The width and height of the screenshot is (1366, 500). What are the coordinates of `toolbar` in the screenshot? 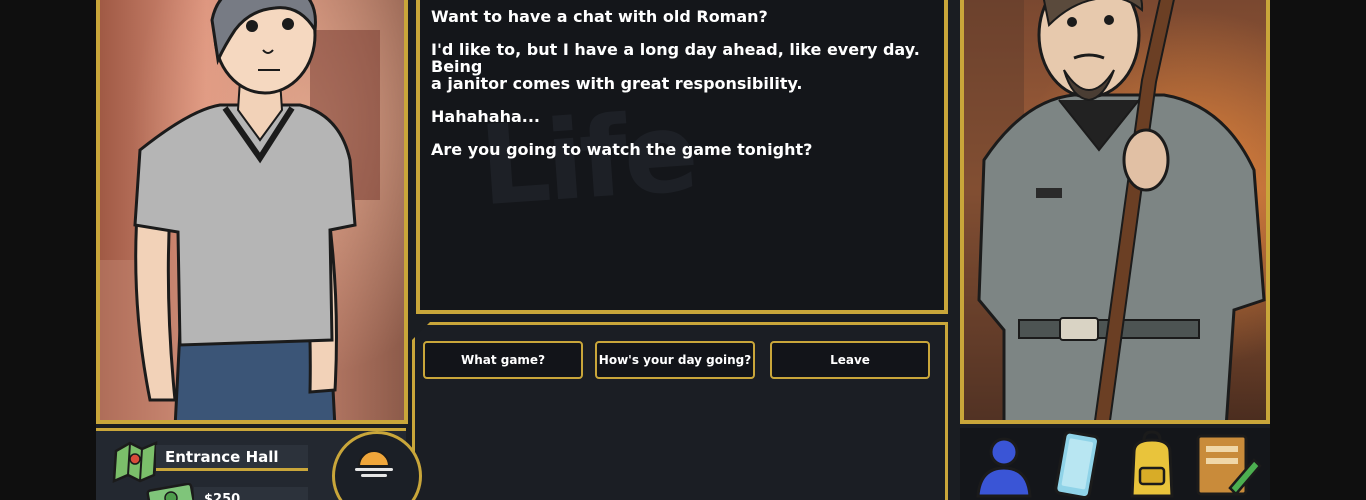 It's located at (1115, 464).